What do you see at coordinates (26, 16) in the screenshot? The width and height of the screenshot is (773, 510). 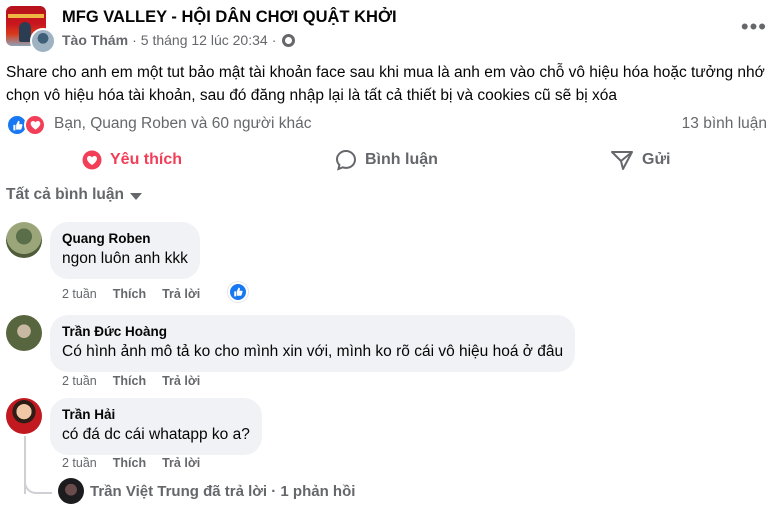 I see `group-avatar-banner` at bounding box center [26, 16].